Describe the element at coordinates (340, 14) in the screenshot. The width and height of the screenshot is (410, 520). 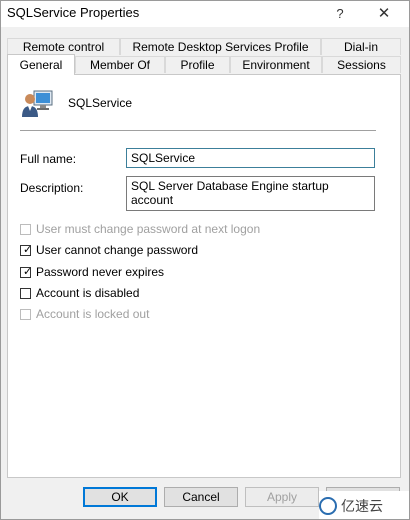
I see `help-title-button: ?` at that location.